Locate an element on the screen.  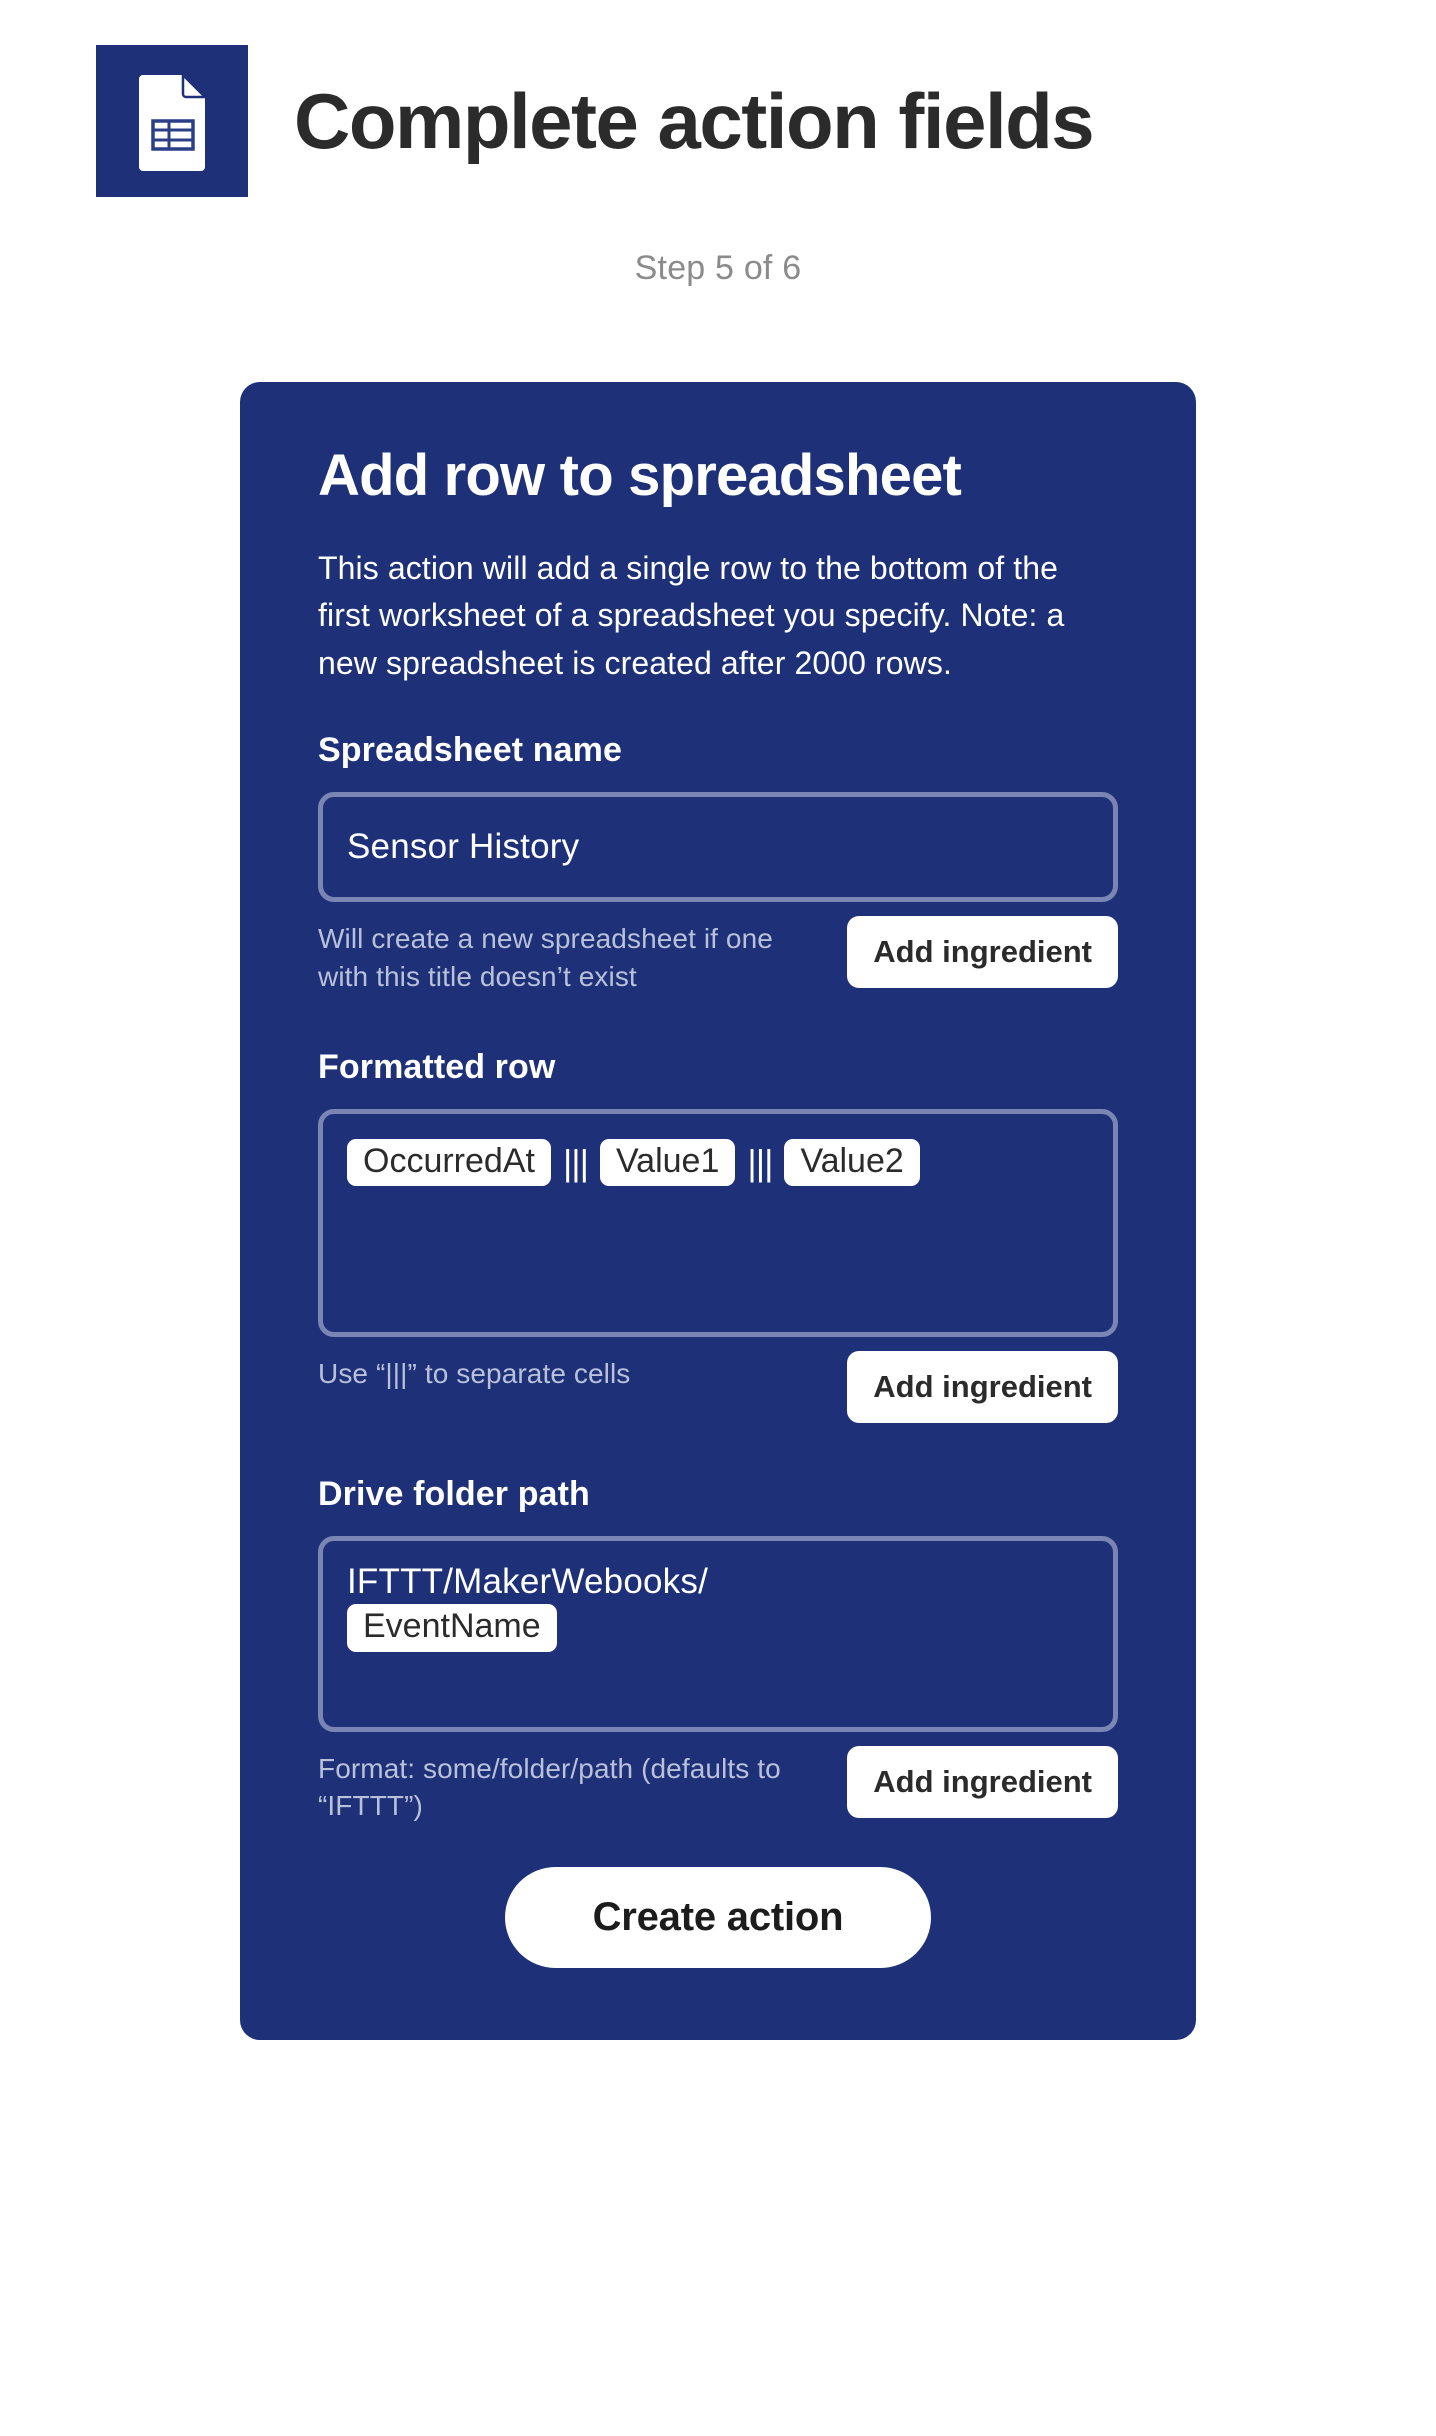
helper-text-formatted-row: Use “|||” to separate cells is located at coordinates (474, 1373).